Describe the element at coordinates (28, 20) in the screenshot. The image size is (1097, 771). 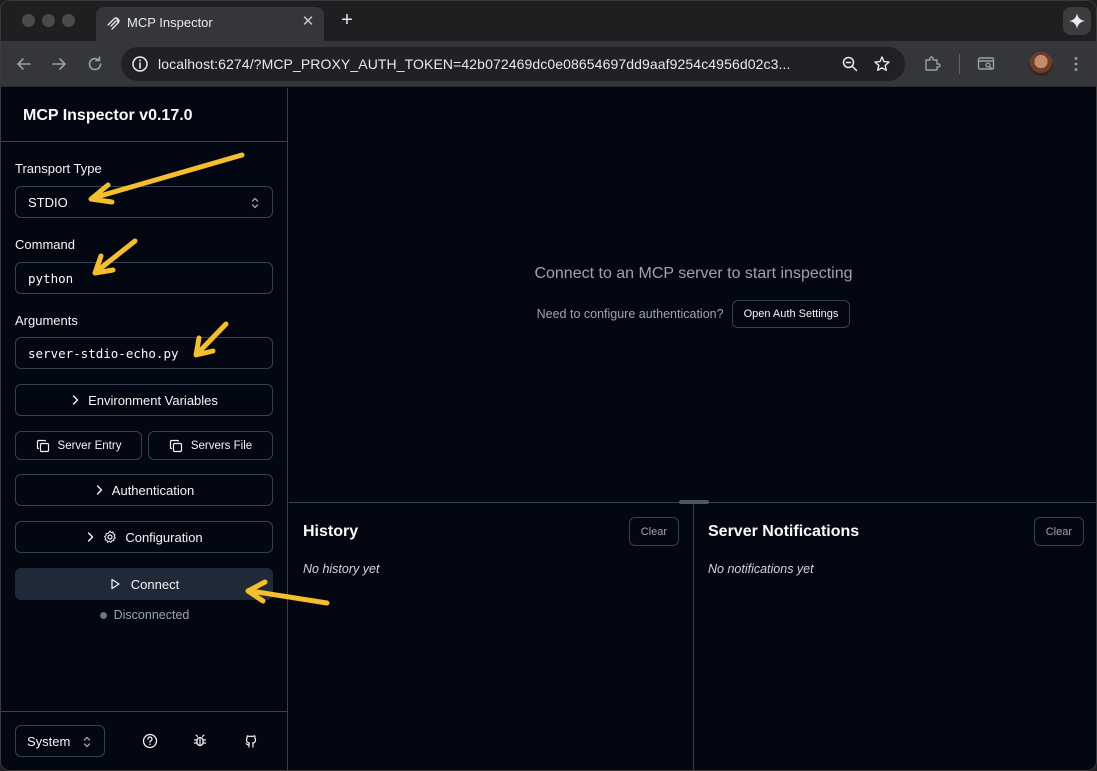
I see `close-window-button` at that location.